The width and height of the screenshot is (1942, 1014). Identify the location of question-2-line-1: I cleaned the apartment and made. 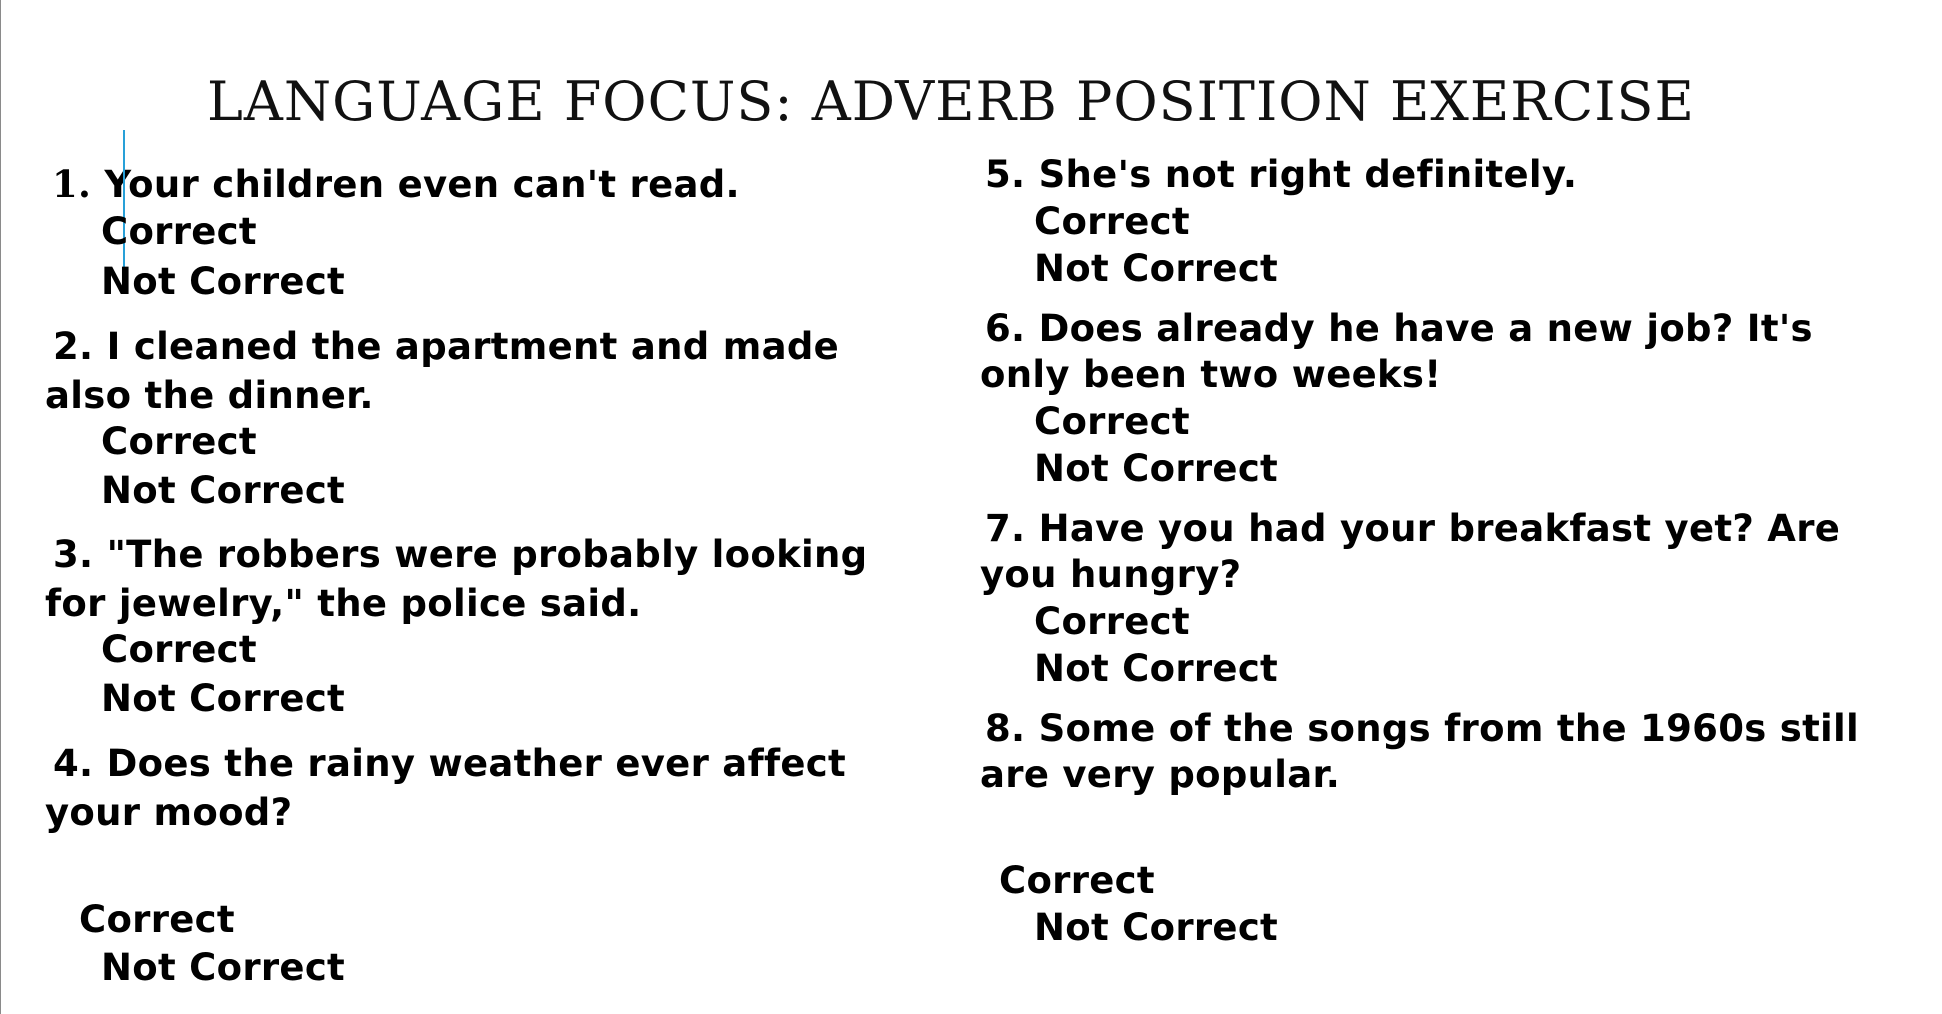
(473, 346).